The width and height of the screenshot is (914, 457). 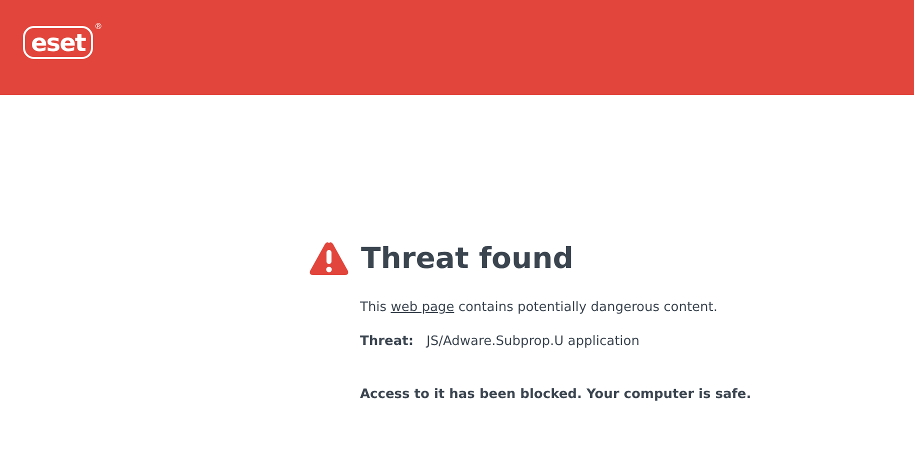 I want to click on message-text: This web page contains potentially dangerous content., so click(x=539, y=308).